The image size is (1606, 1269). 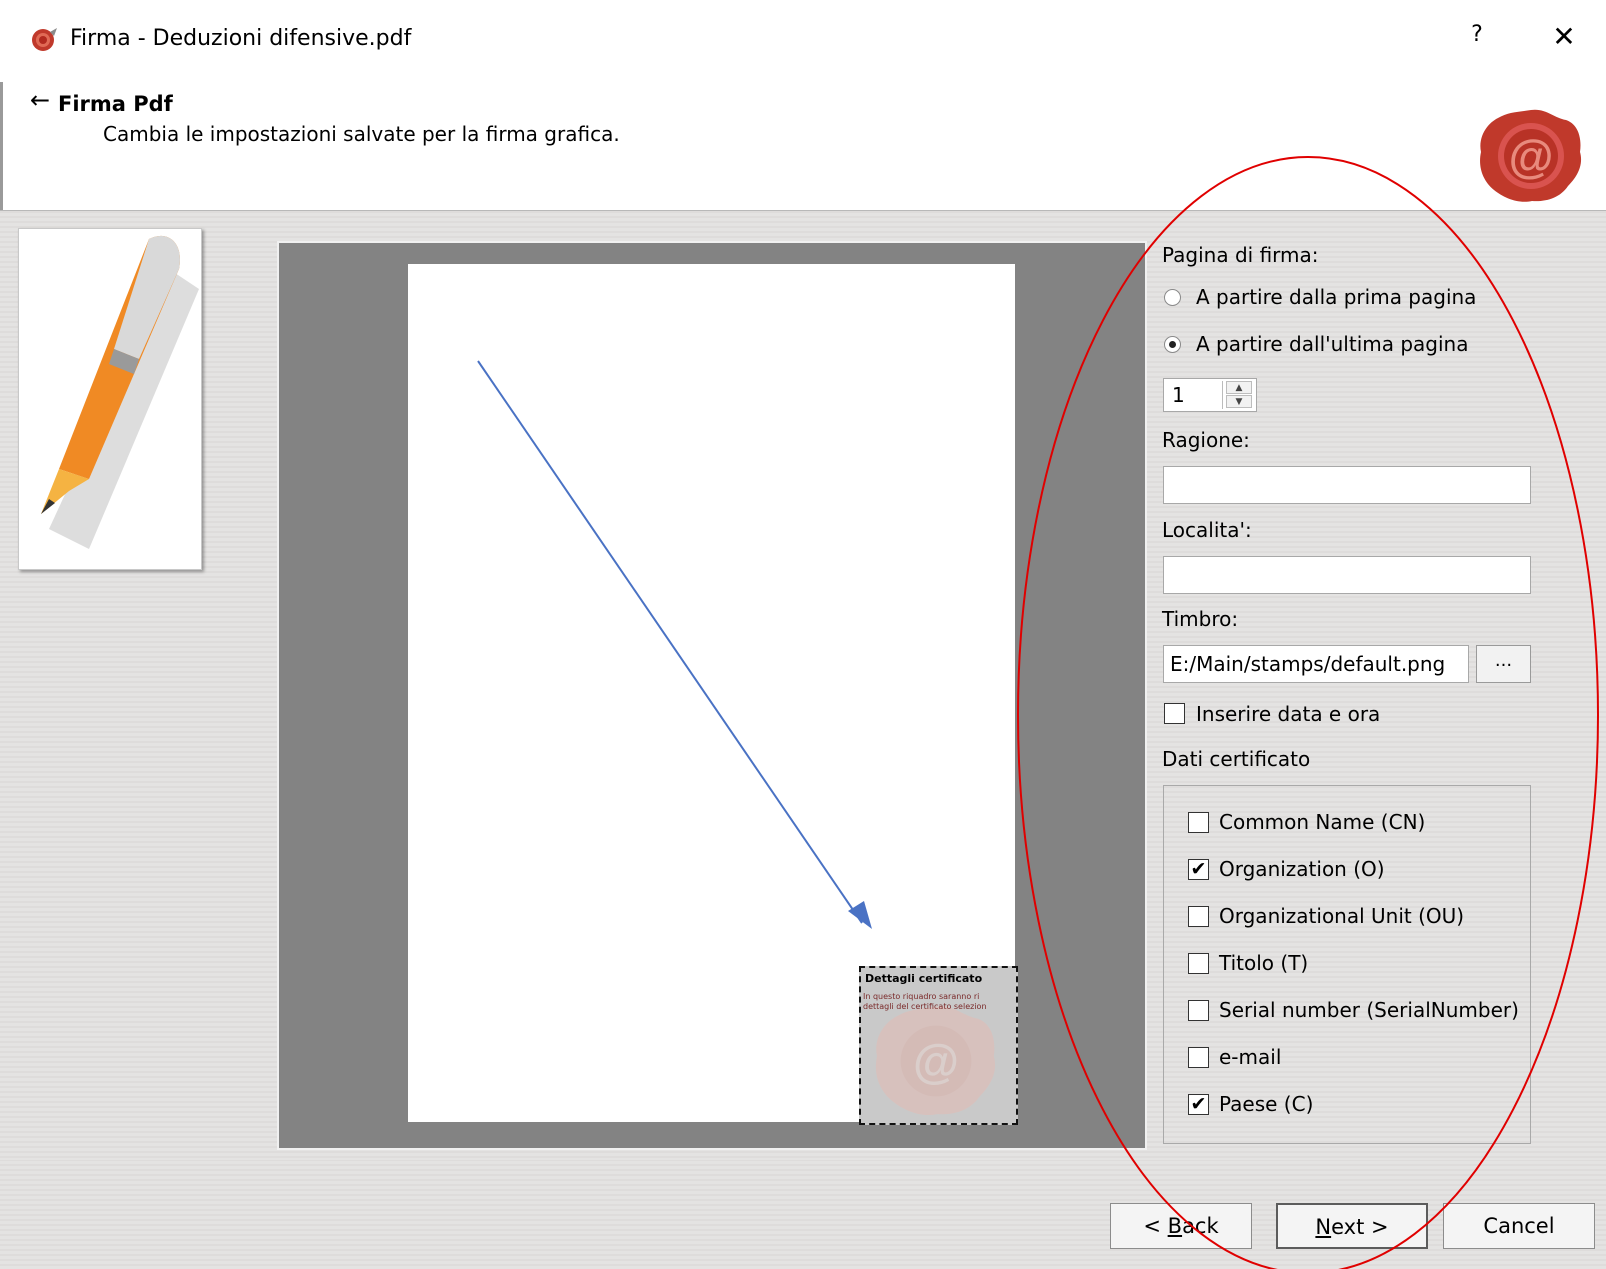 What do you see at coordinates (1369, 1010) in the screenshot?
I see `cert-item-label: Serial number (SerialNumber)` at bounding box center [1369, 1010].